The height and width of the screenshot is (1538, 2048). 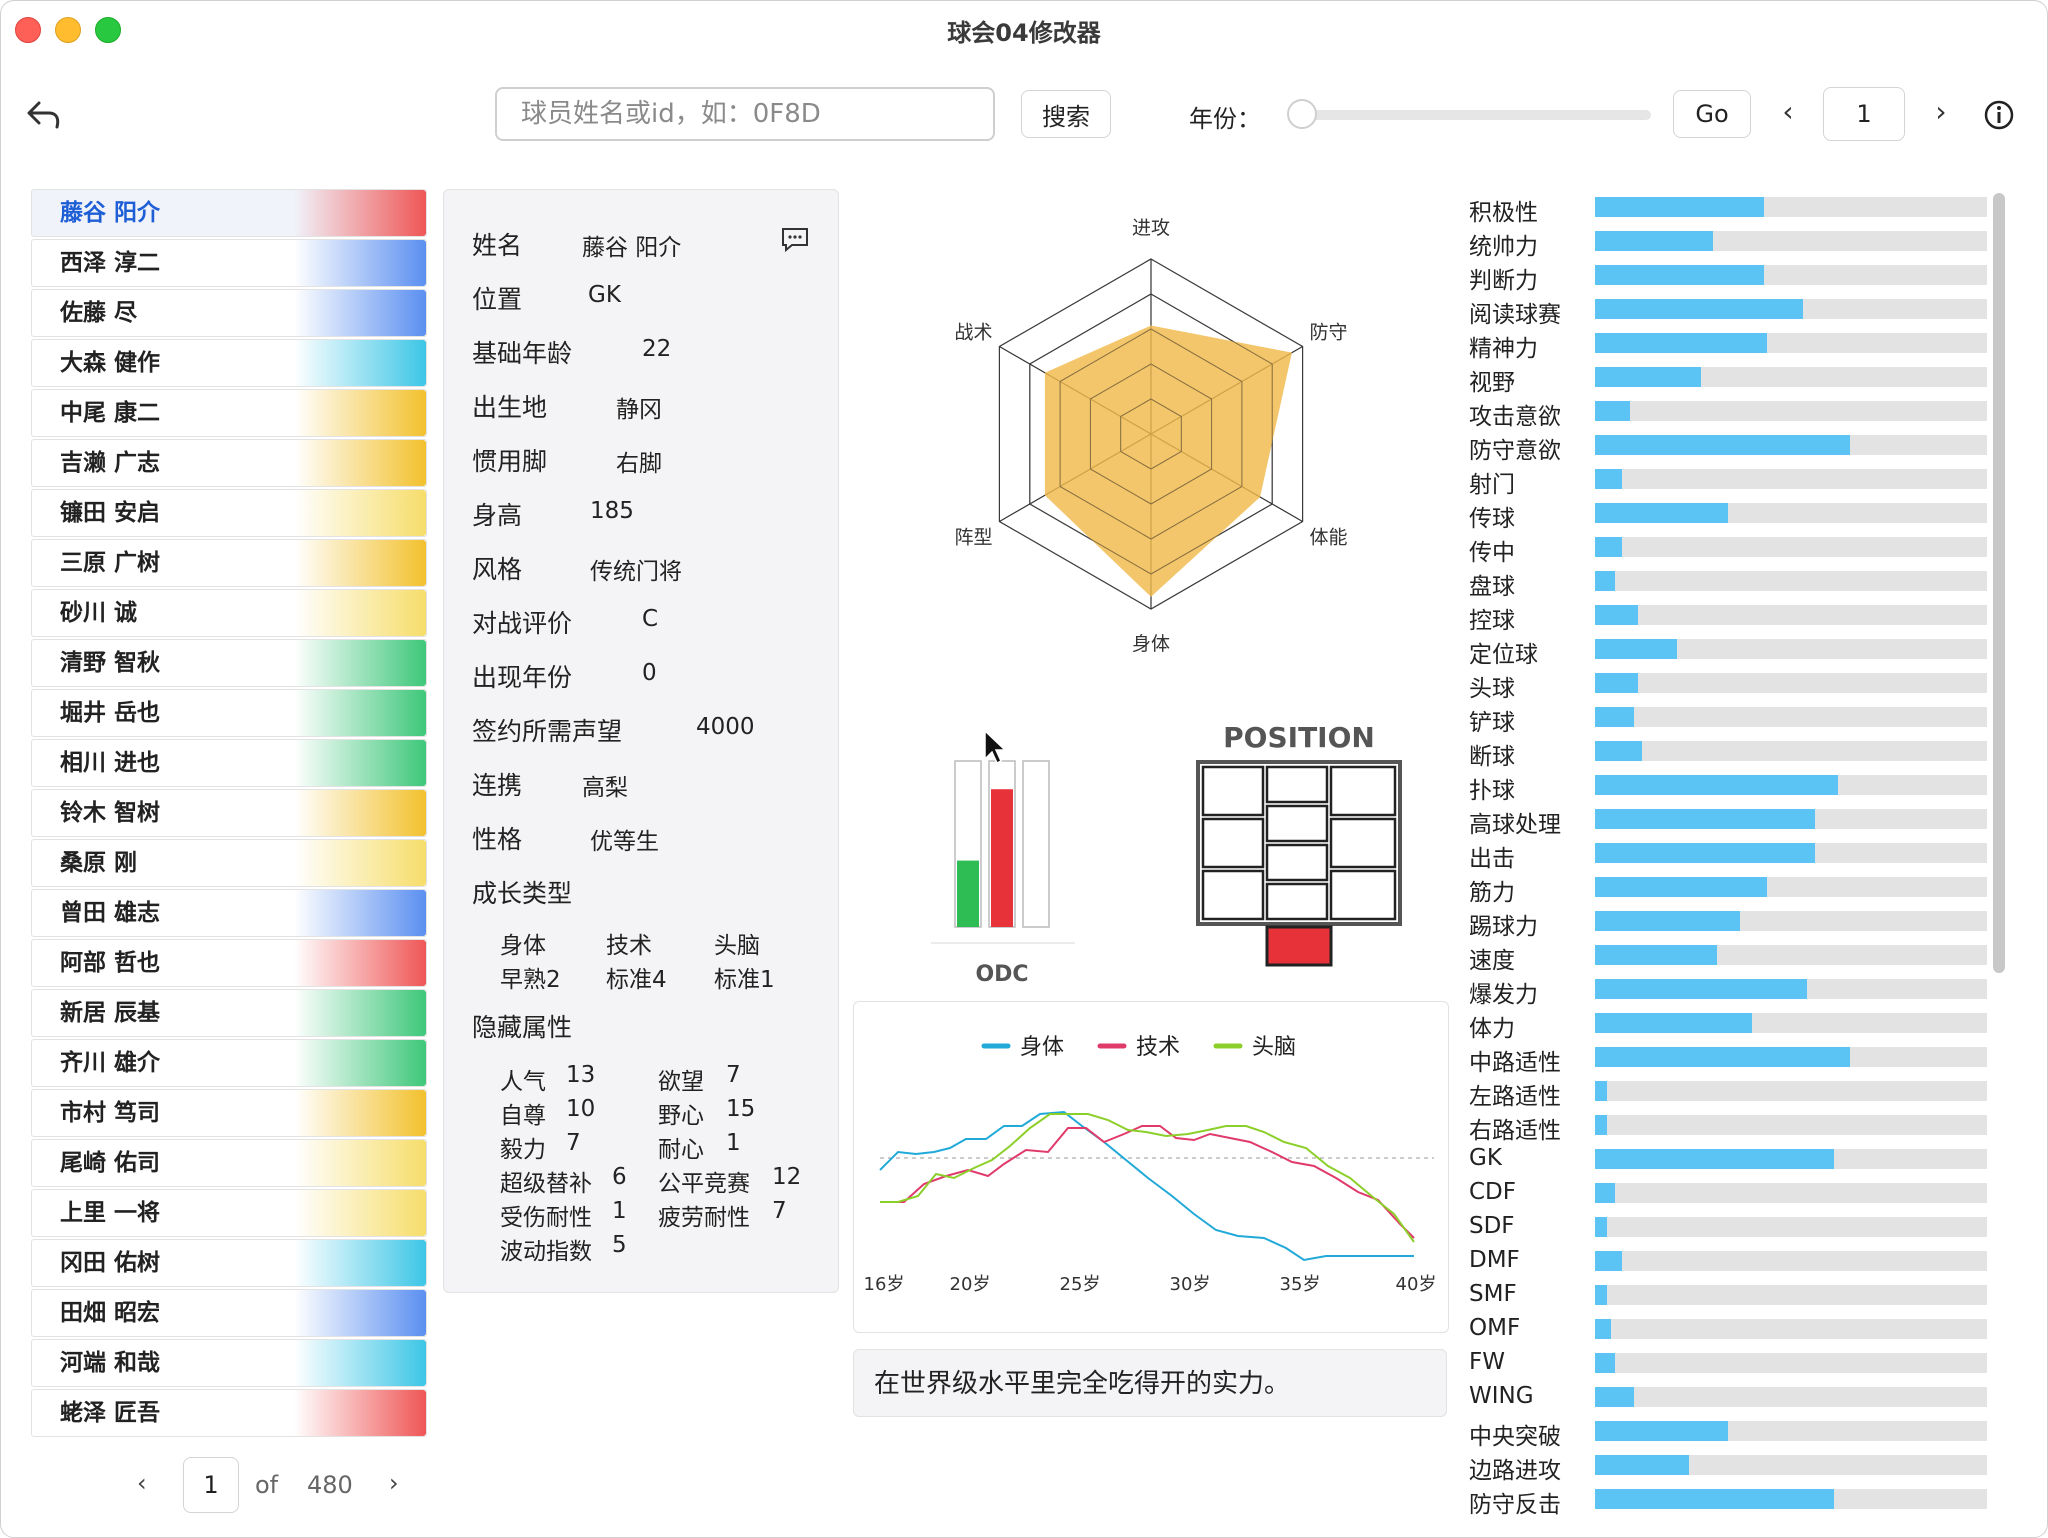 I want to click on goalkeeper-cell, so click(x=1299, y=946).